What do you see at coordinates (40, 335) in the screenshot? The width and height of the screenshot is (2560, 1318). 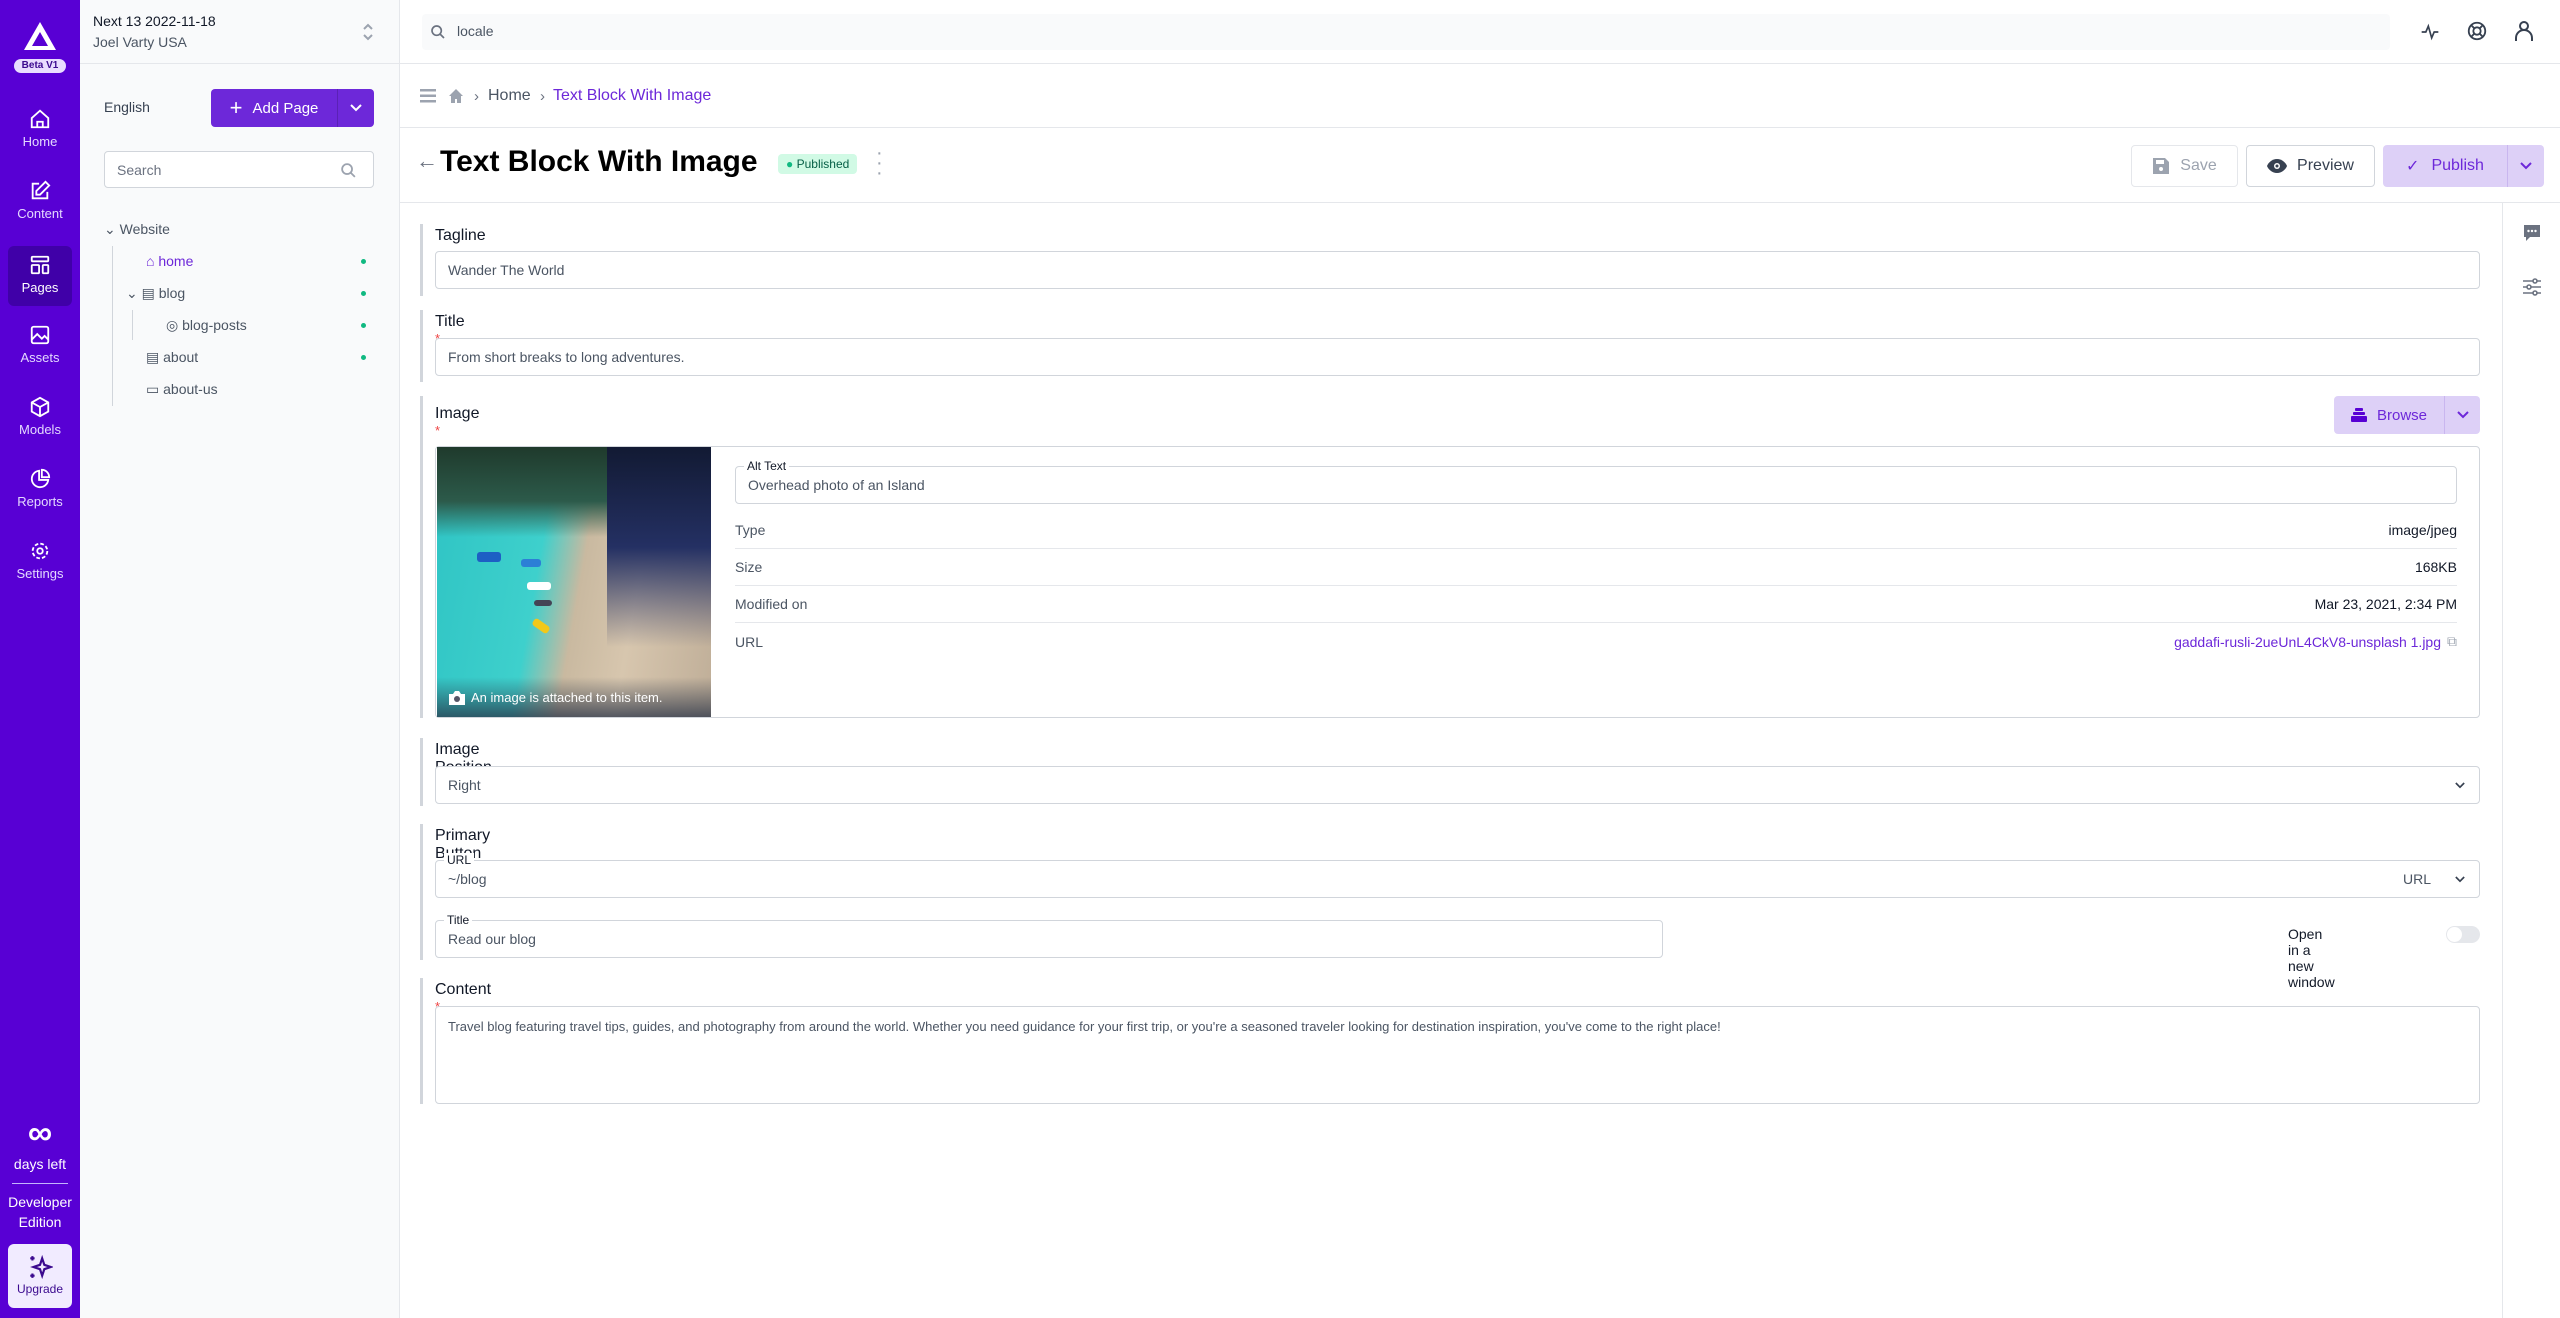 I see `image-icon` at bounding box center [40, 335].